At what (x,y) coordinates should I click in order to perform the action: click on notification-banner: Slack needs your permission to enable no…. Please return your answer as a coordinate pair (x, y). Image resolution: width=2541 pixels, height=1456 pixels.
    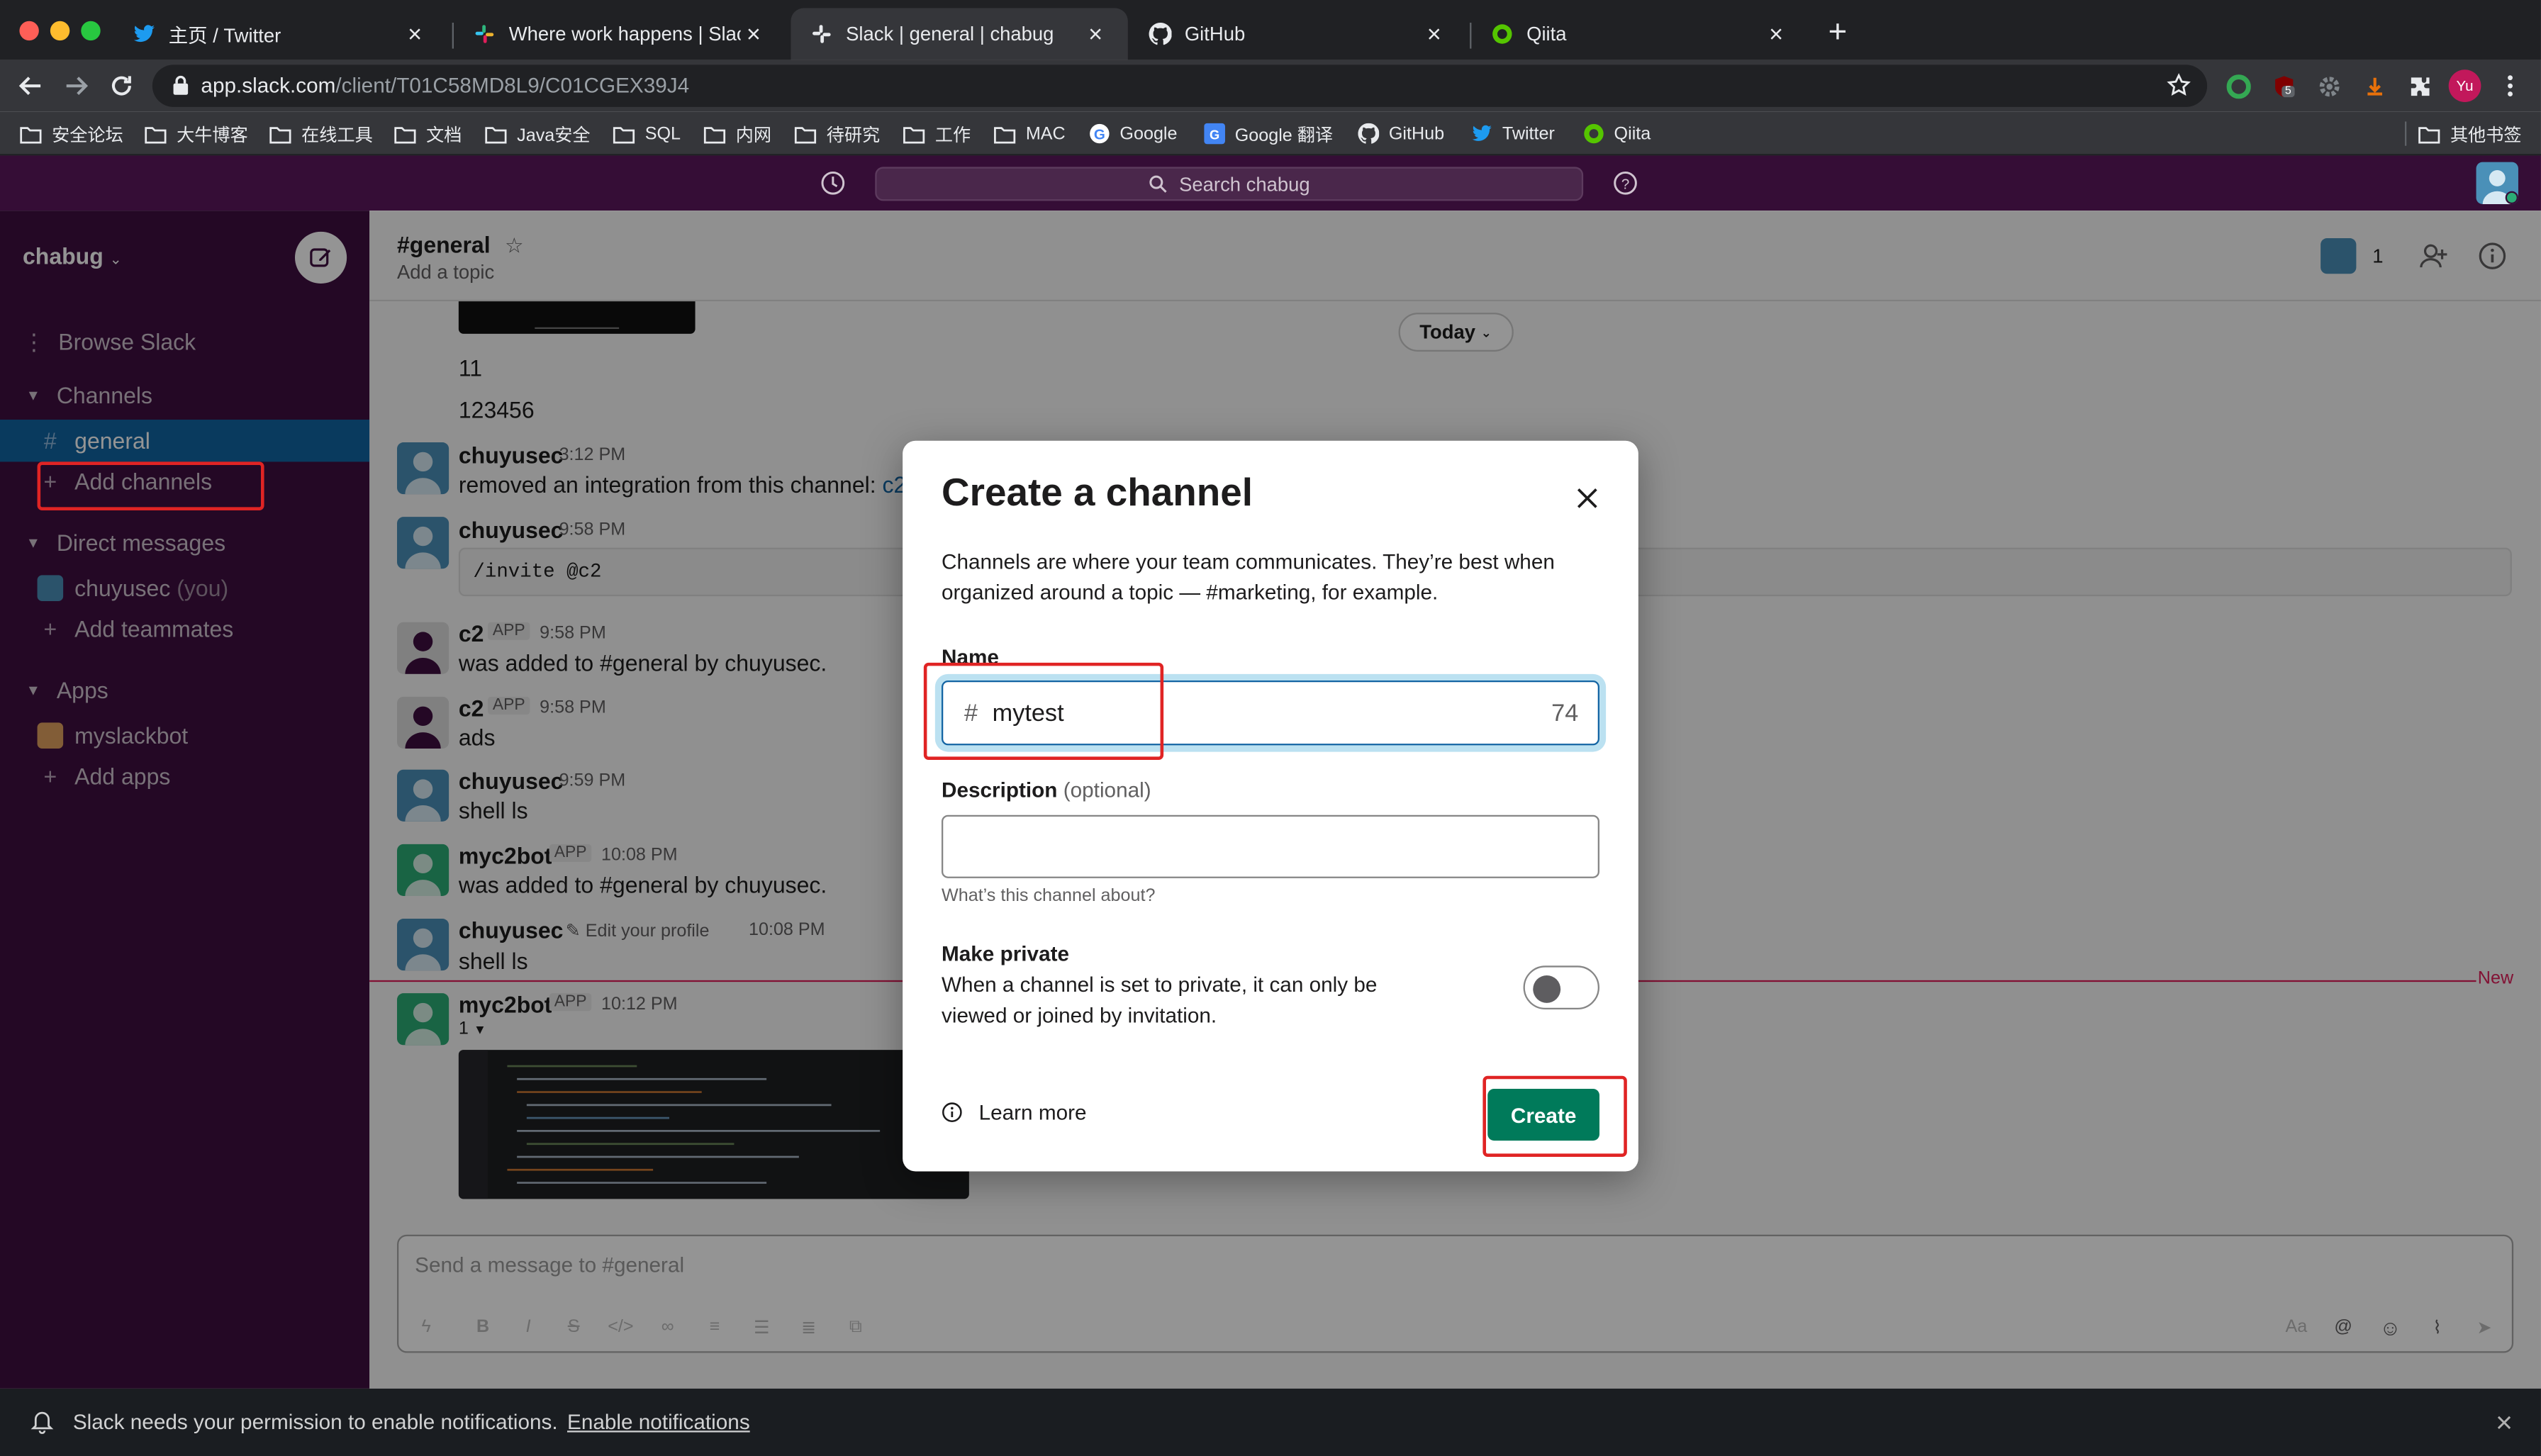
    Looking at the image, I should click on (1270, 1422).